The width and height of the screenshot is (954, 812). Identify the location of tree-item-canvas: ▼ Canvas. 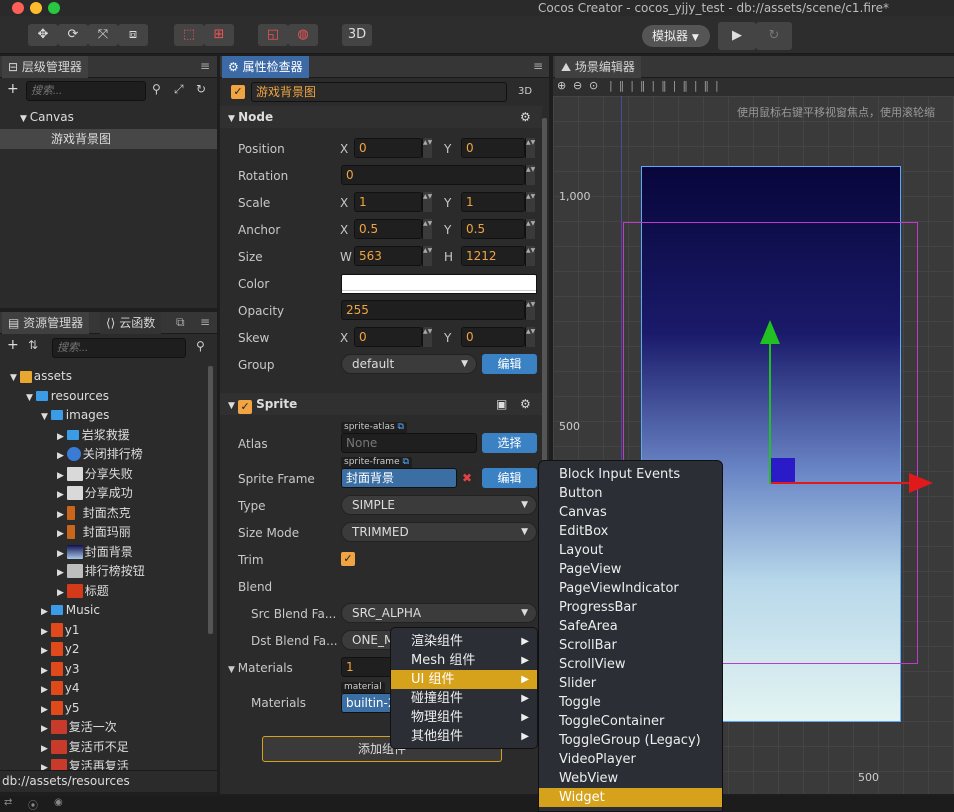
(108, 117).